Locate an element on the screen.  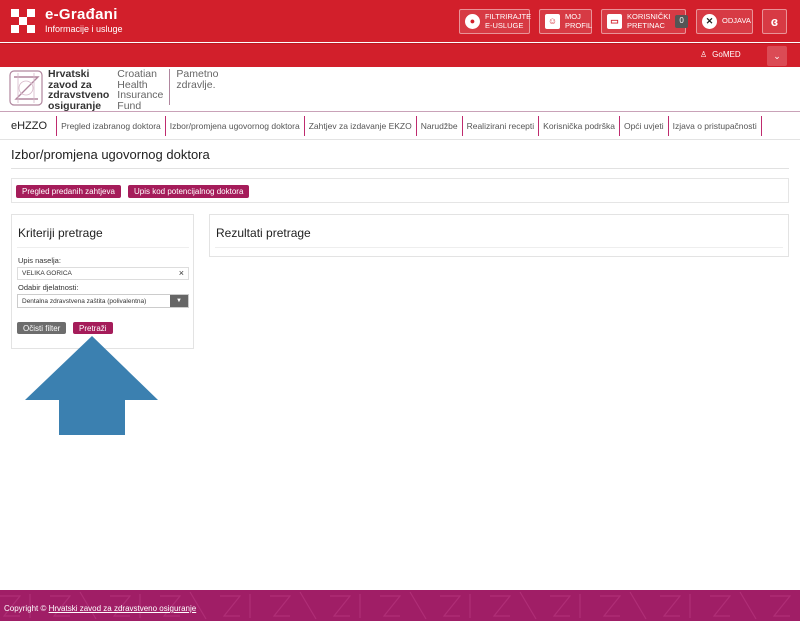
nav-item-ekzo: Zahtjev za izdavanje EKZO is located at coordinates (359, 126).